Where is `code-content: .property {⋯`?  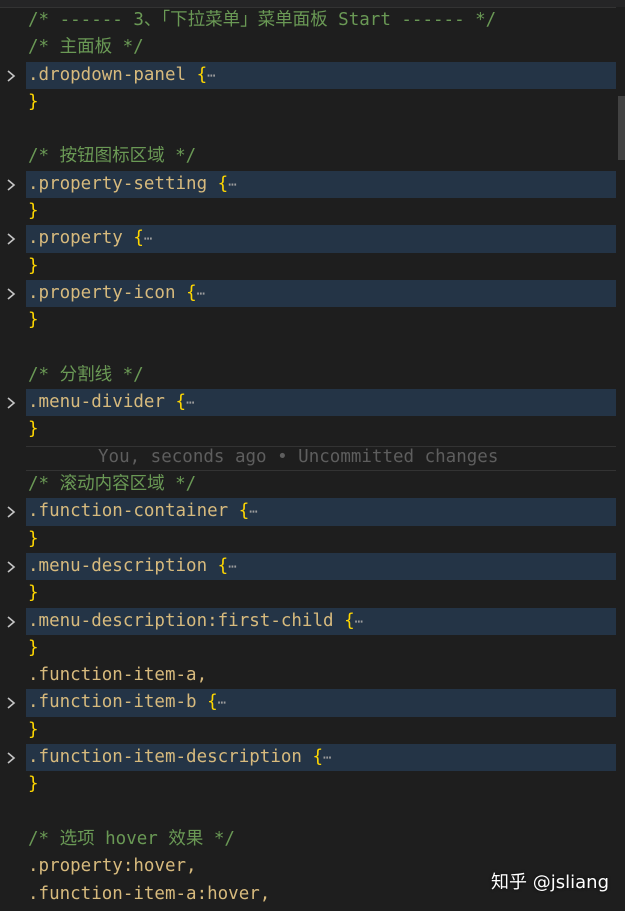 code-content: .property {⋯ is located at coordinates (90, 239).